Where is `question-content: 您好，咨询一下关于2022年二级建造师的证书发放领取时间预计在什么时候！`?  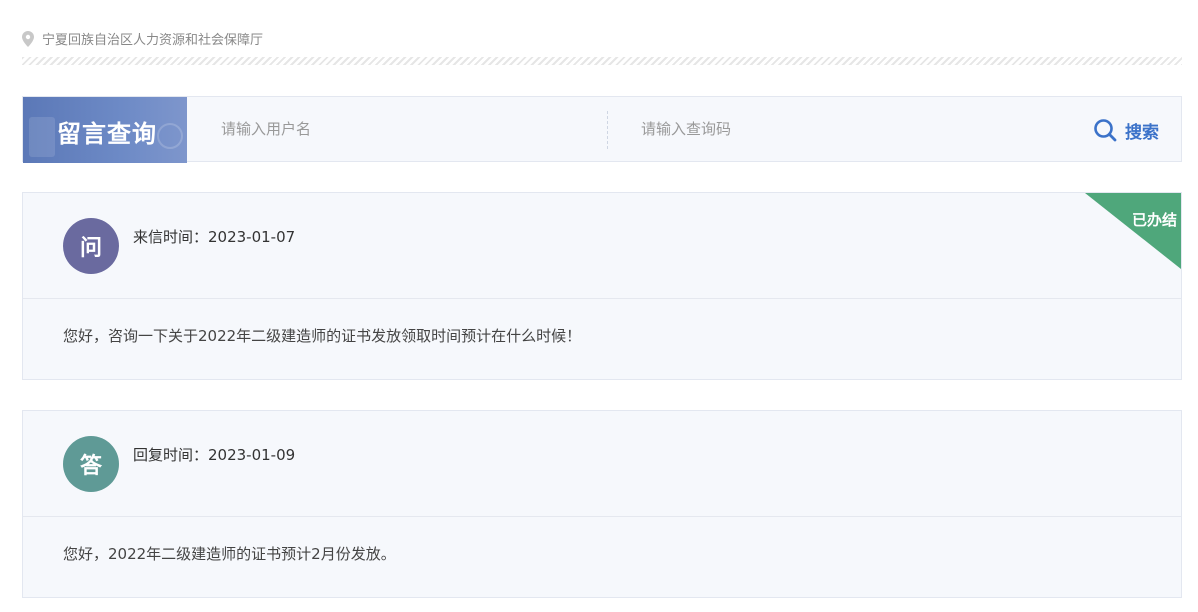
question-content: 您好，咨询一下关于2022年二级建造师的证书发放领取时间预计在什么时候！ is located at coordinates (322, 336).